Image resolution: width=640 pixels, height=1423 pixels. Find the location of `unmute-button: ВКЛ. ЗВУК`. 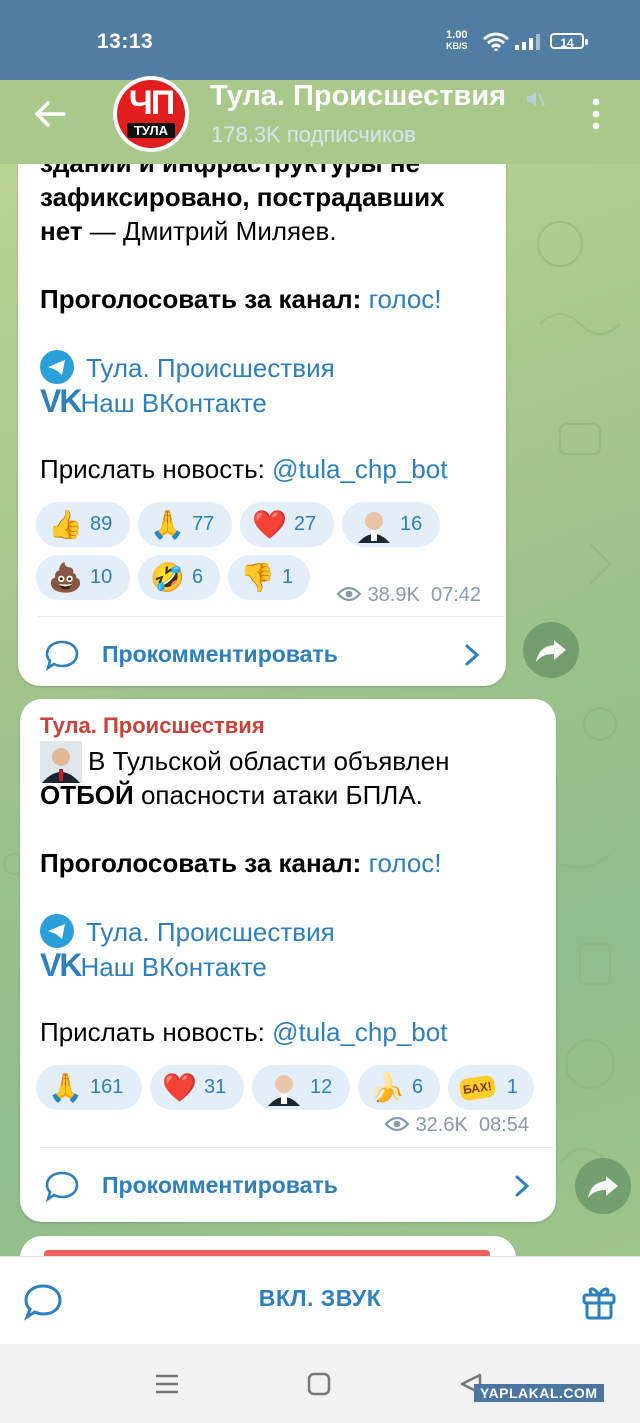

unmute-button: ВКЛ. ЗВУК is located at coordinates (320, 1298).